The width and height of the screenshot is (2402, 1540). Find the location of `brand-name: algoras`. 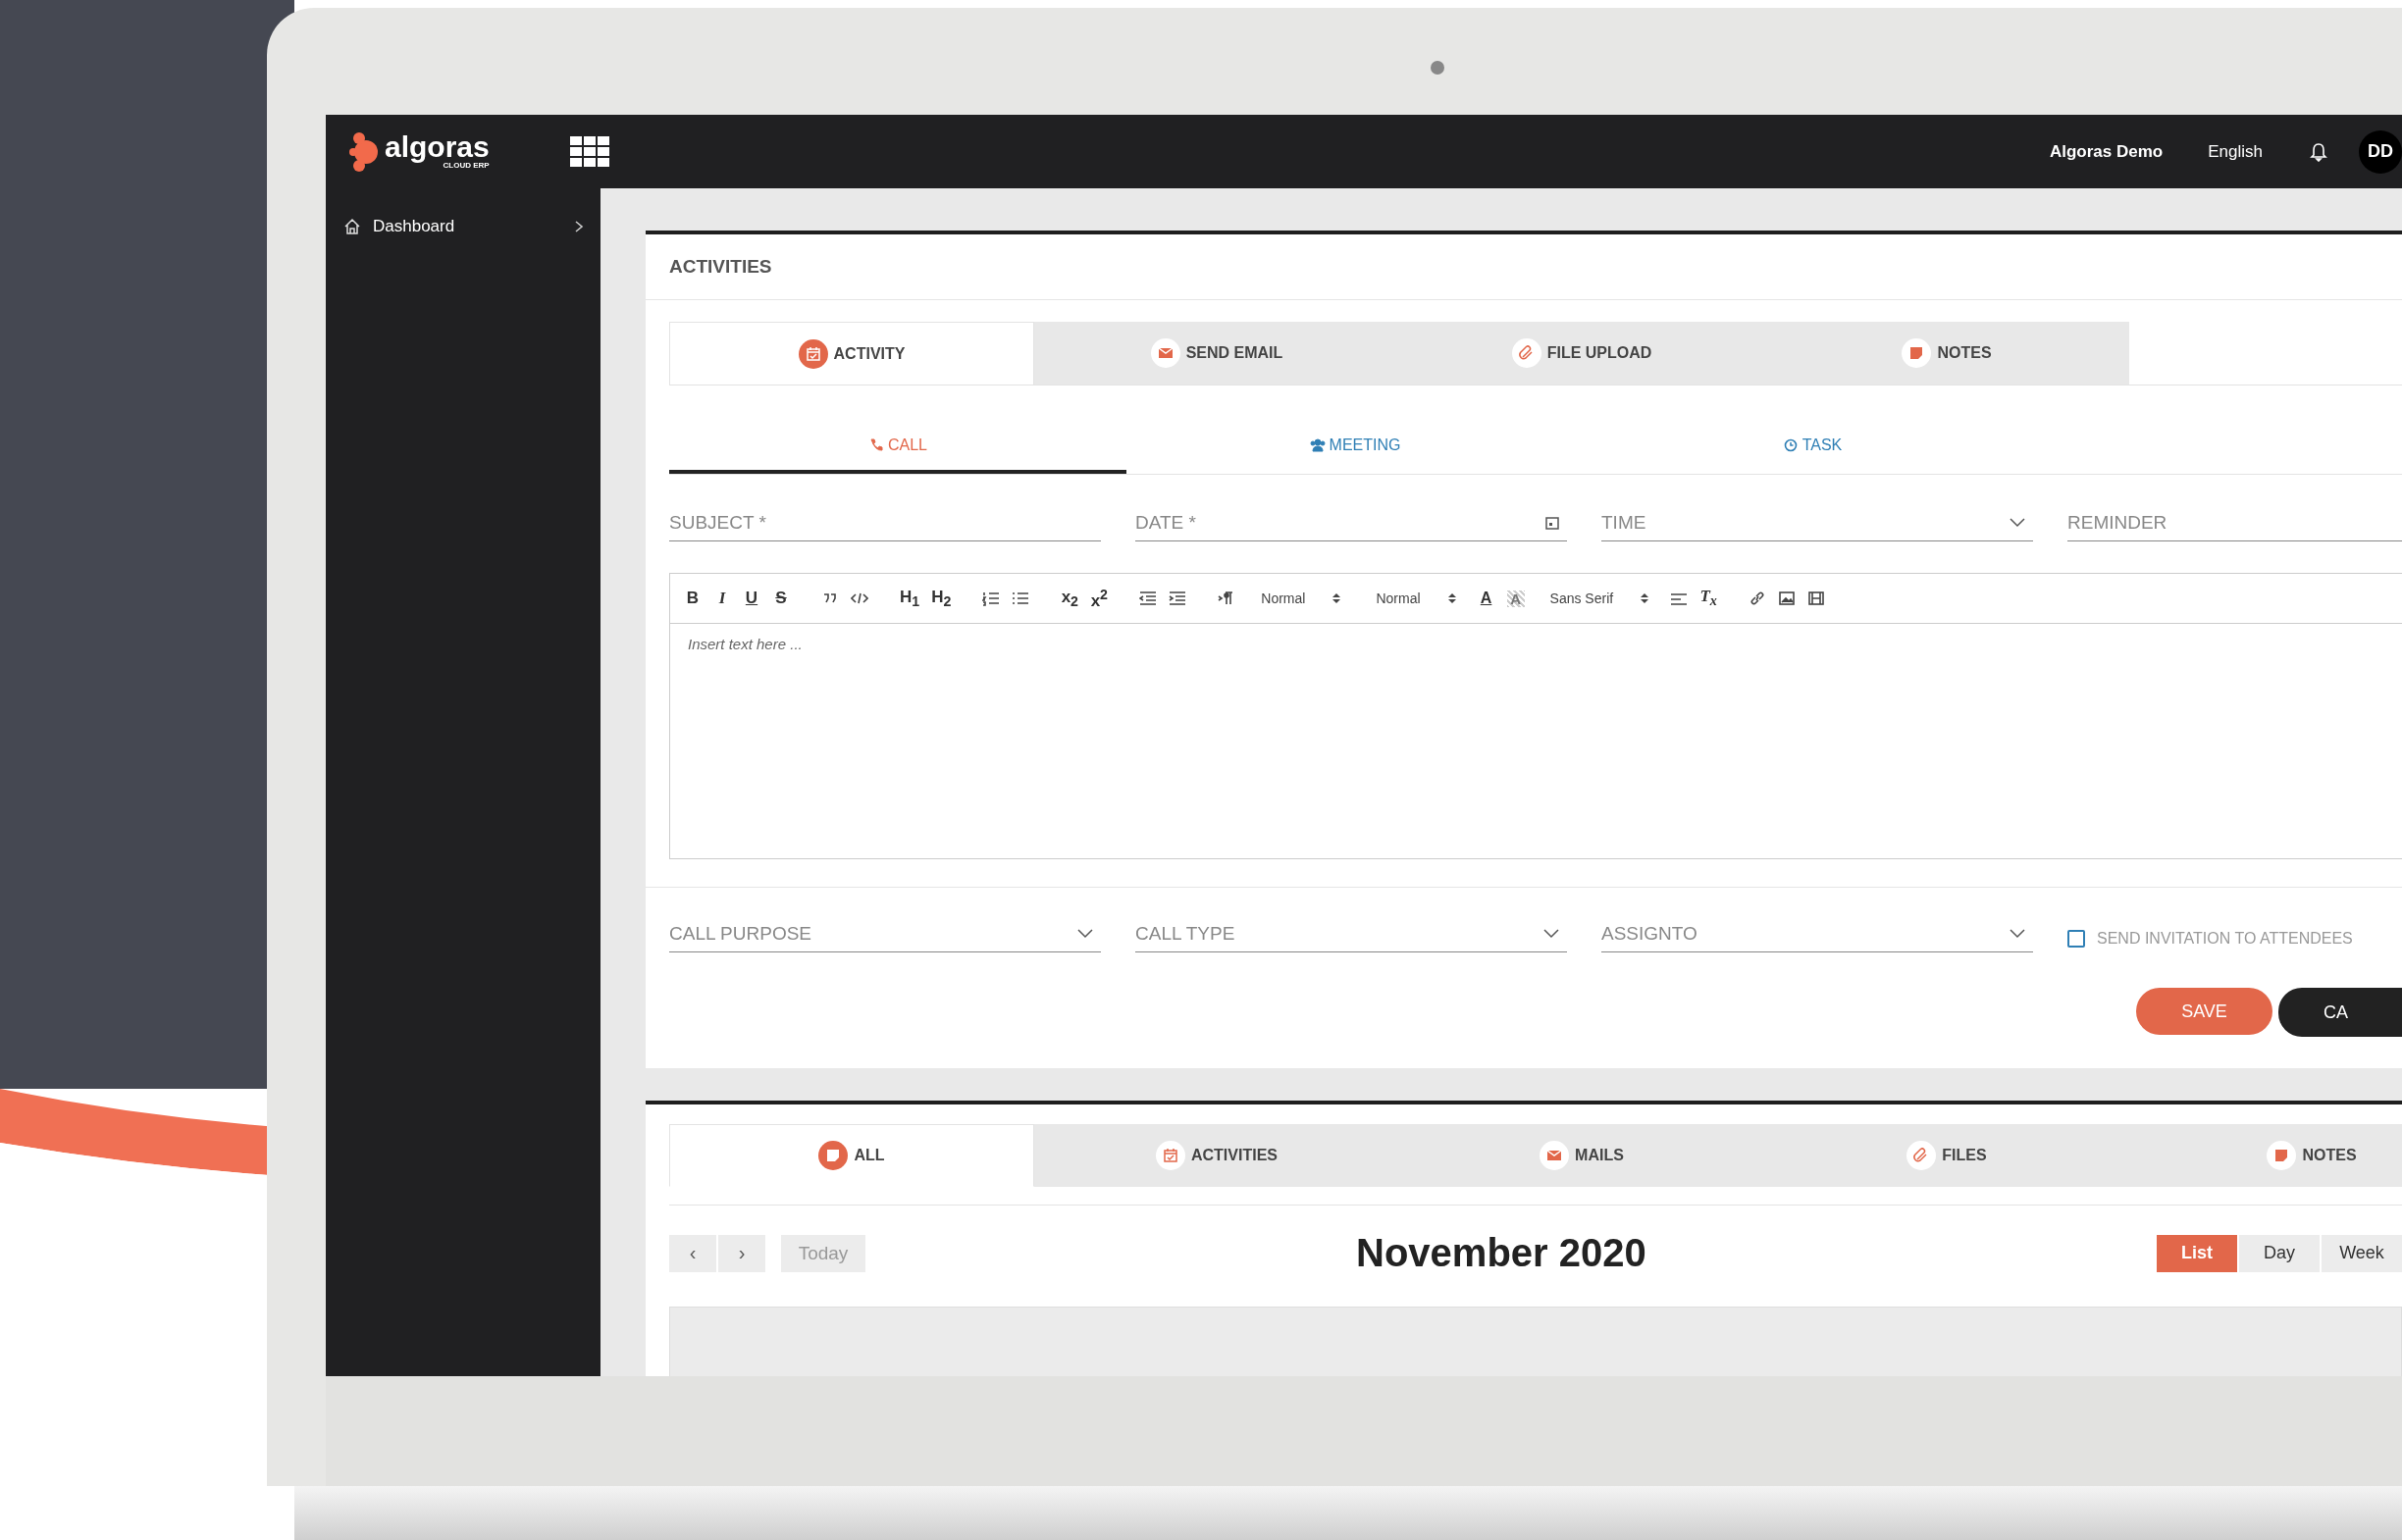

brand-name: algoras is located at coordinates (437, 147).